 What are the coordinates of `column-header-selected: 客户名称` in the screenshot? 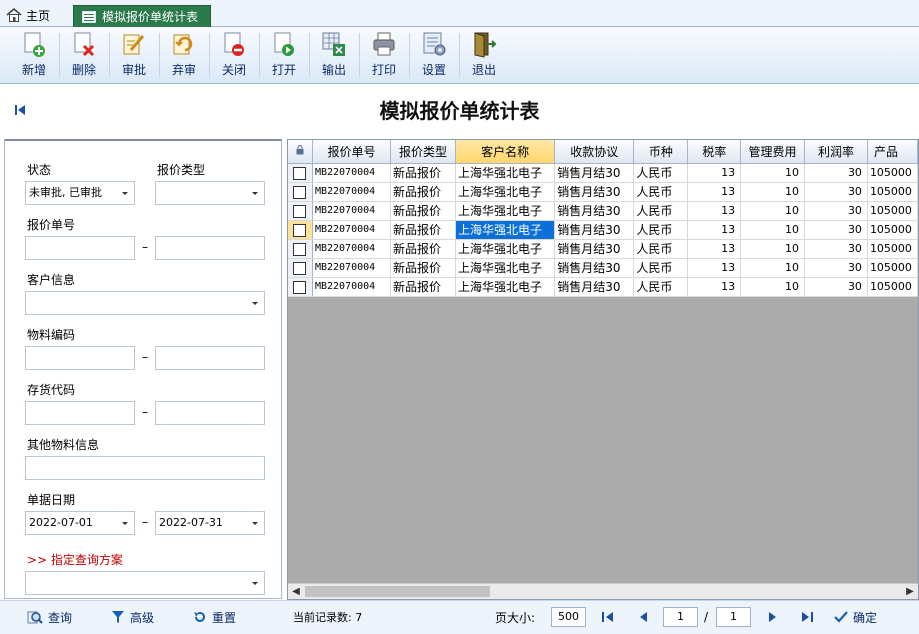 It's located at (505, 152).